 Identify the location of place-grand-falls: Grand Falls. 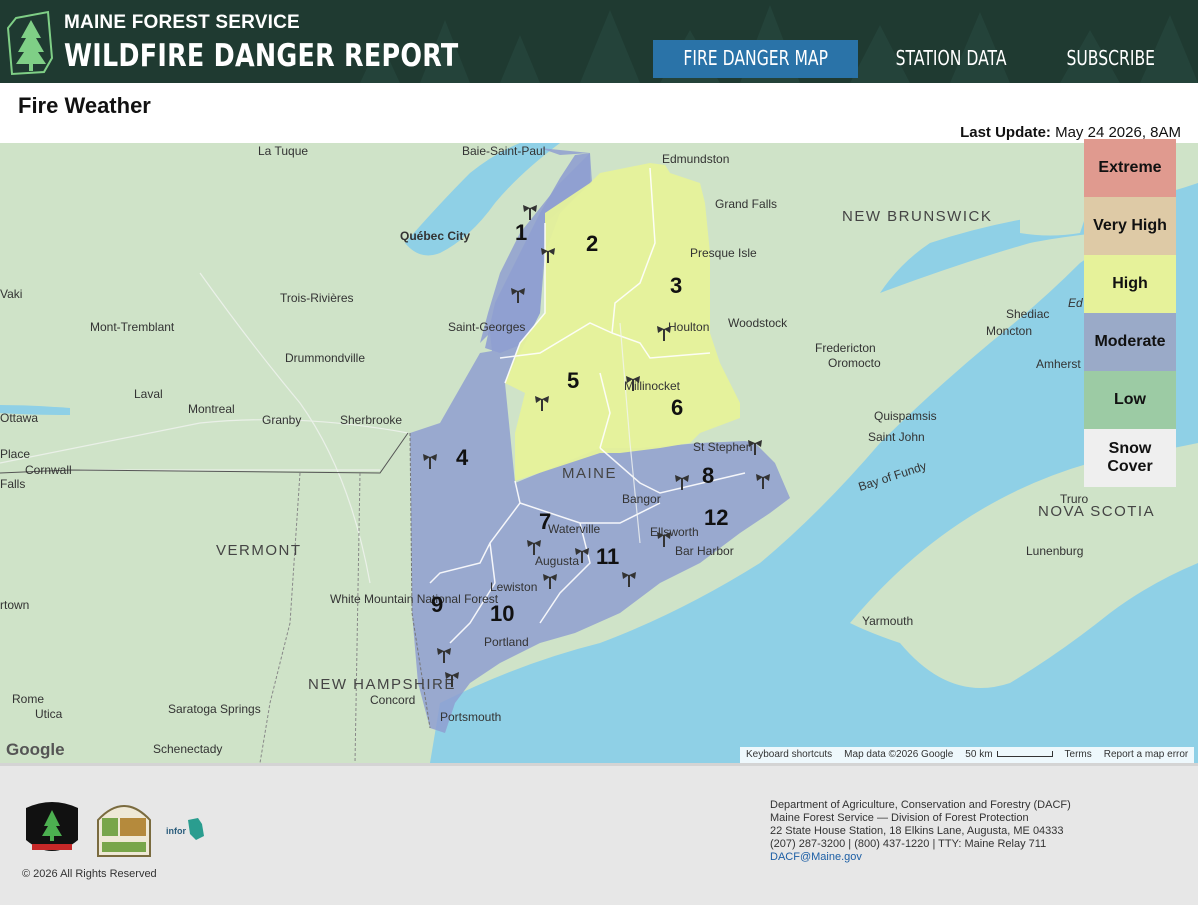
(746, 204).